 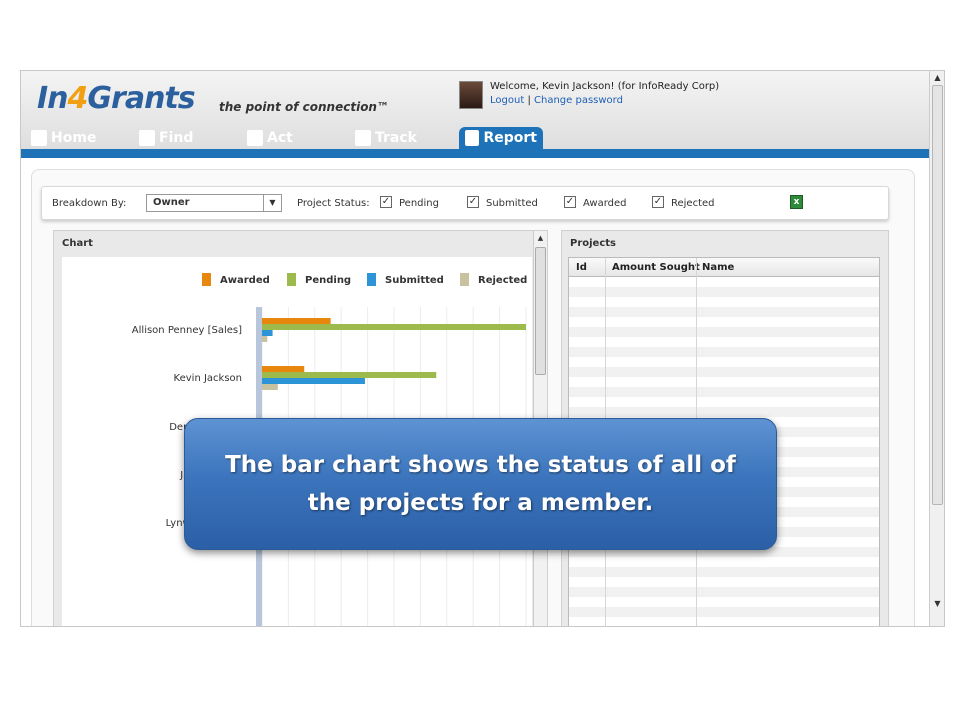 I want to click on pending-checkbox: ✓, so click(x=386, y=202).